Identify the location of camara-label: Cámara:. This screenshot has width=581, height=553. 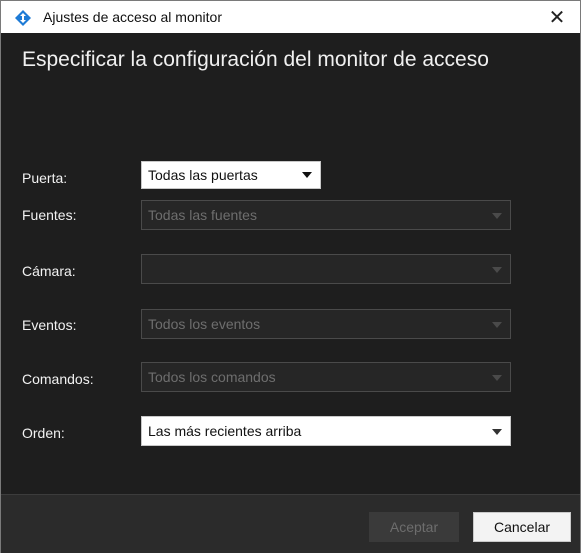
(49, 271).